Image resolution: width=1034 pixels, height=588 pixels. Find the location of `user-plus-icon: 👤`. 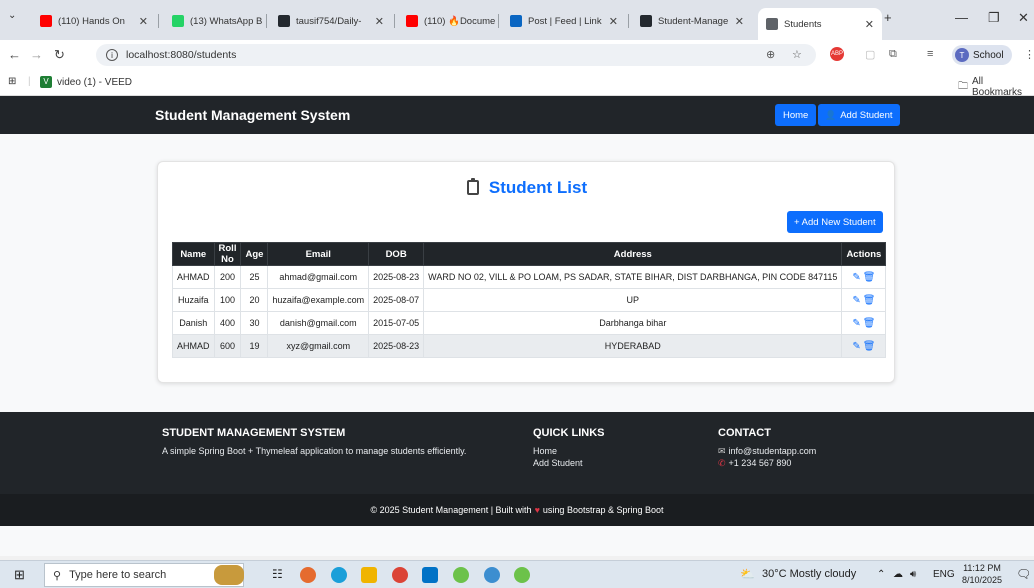

user-plus-icon: 👤 is located at coordinates (831, 114).